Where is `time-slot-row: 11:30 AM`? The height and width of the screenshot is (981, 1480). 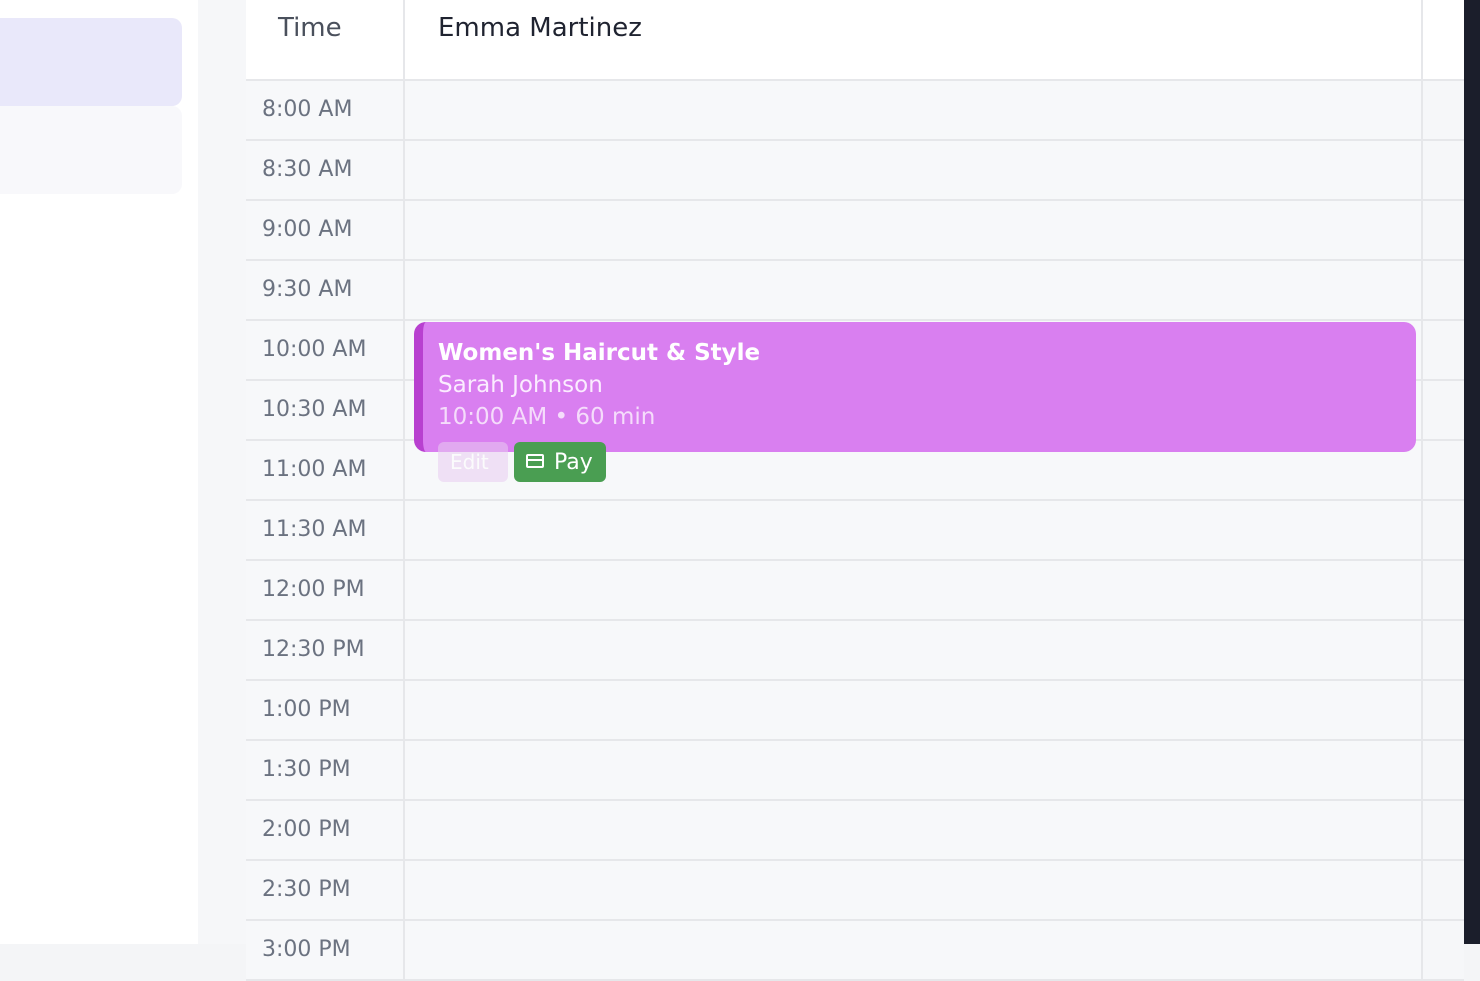
time-slot-row: 11:30 AM is located at coordinates (855, 531).